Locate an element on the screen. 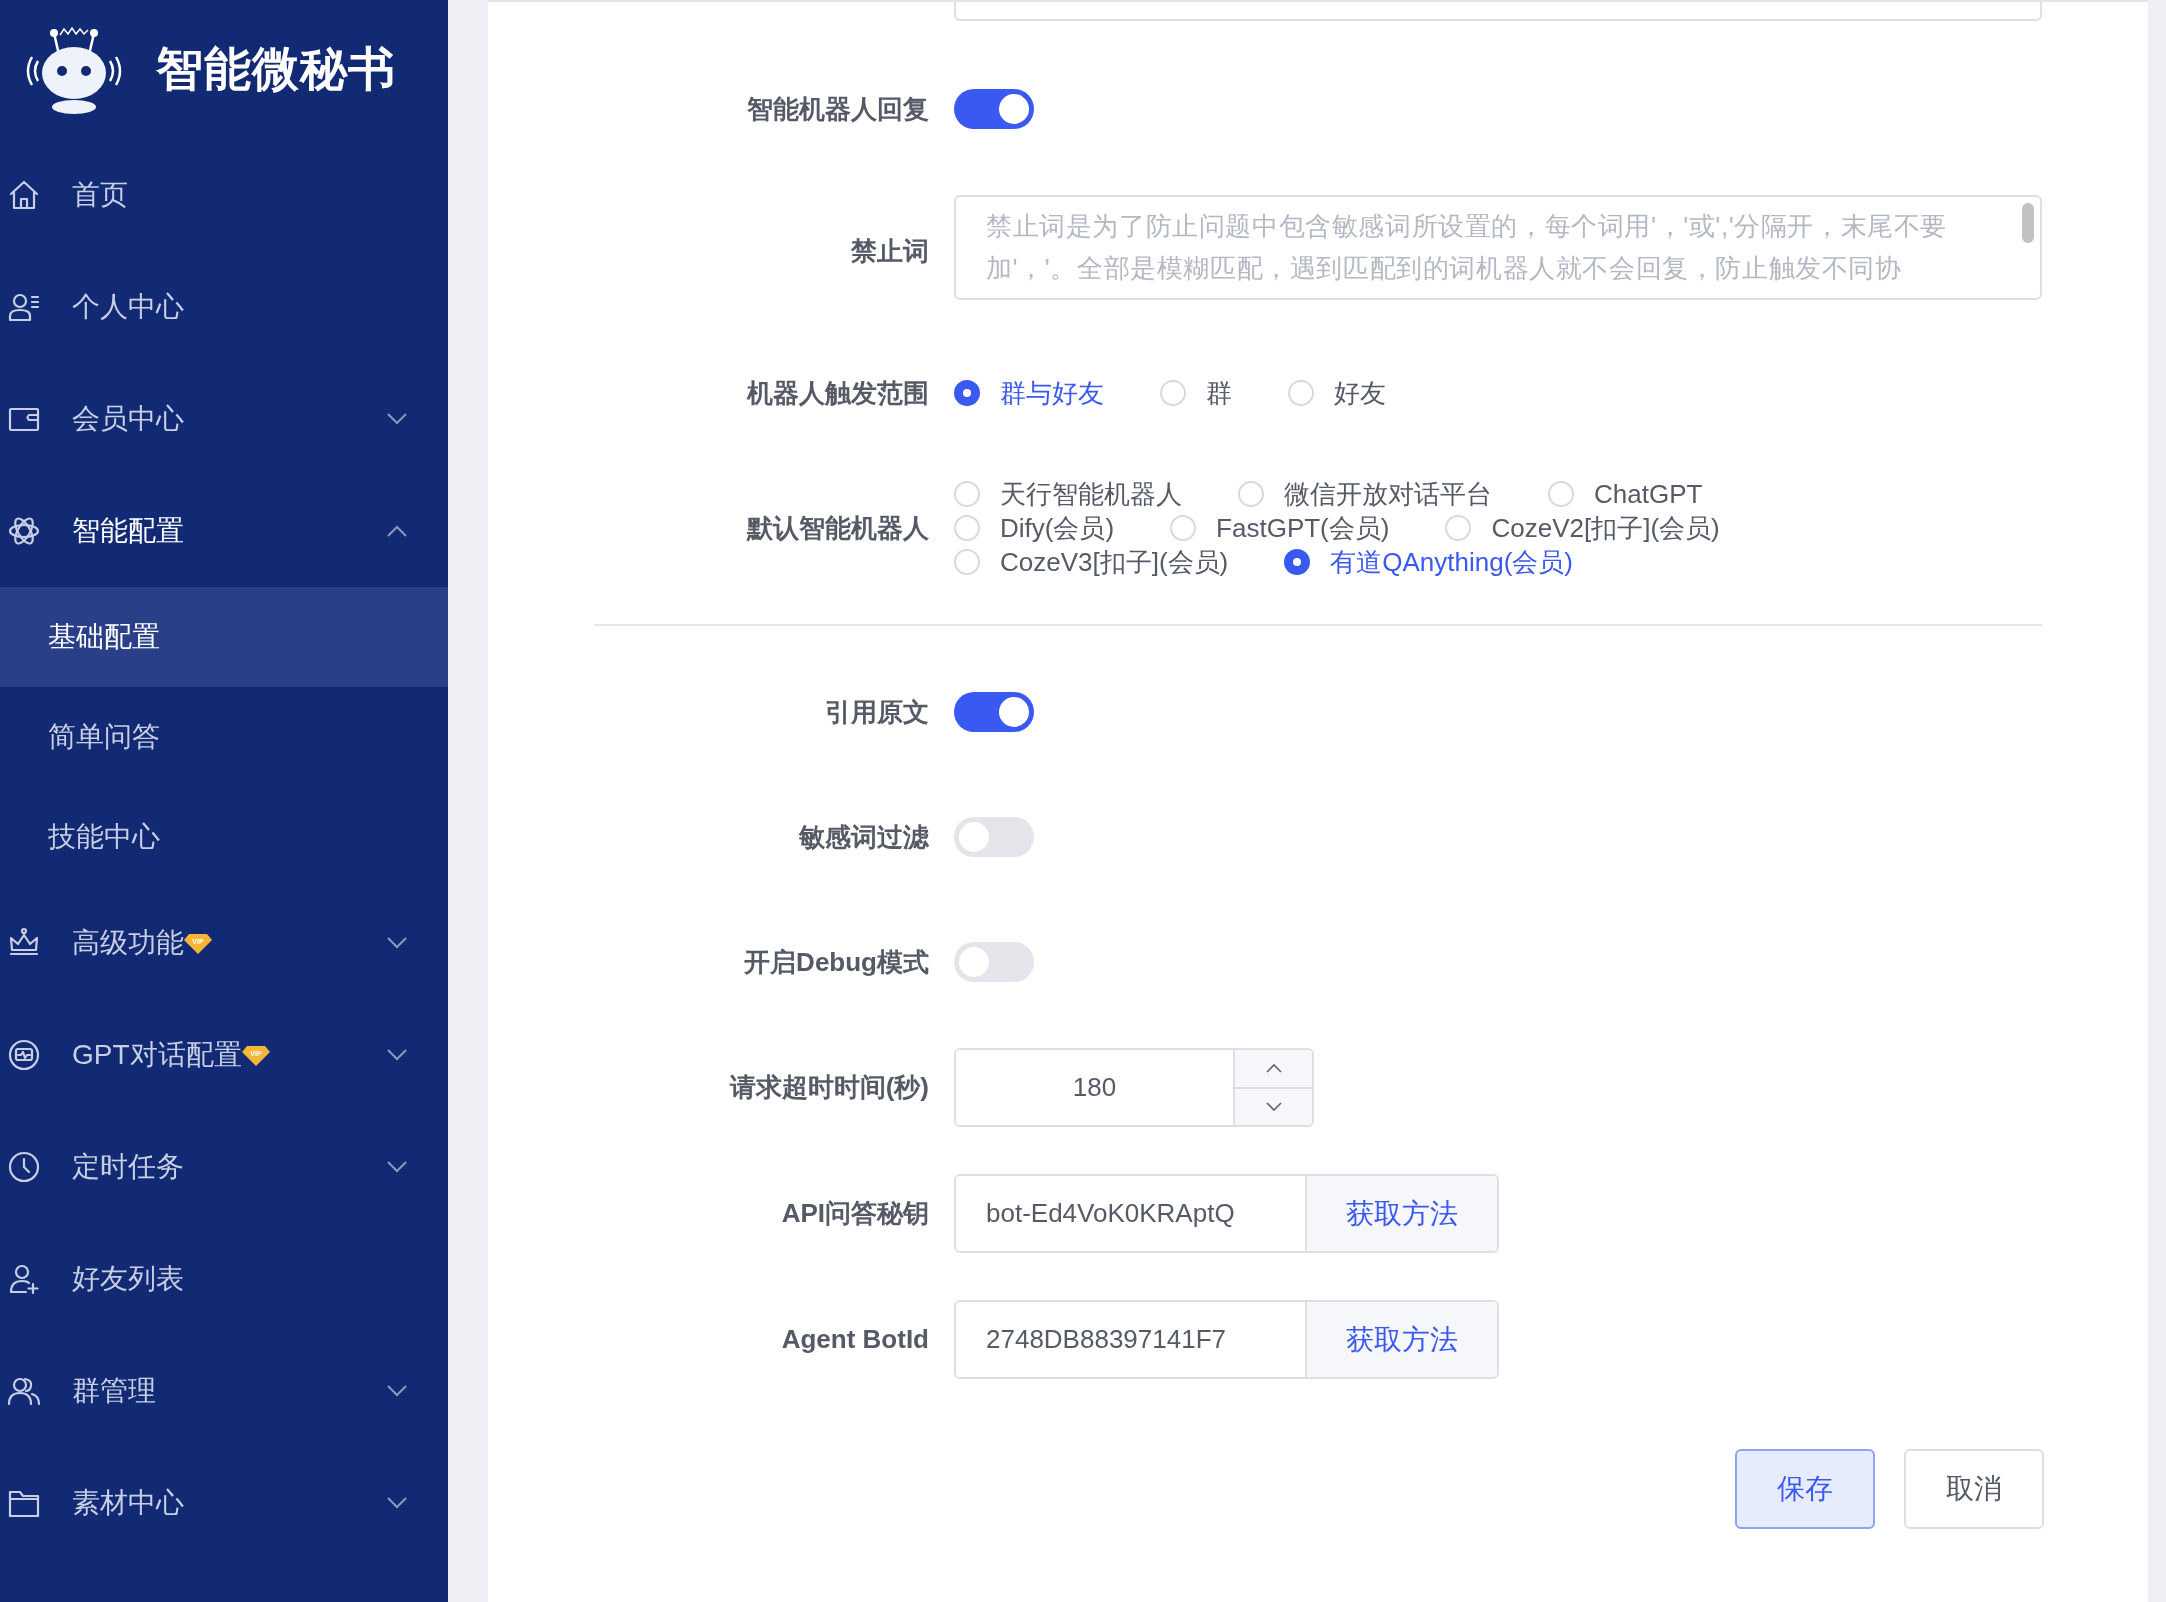 This screenshot has width=2166, height=1602. scrollbar-thumb is located at coordinates (2028, 223).